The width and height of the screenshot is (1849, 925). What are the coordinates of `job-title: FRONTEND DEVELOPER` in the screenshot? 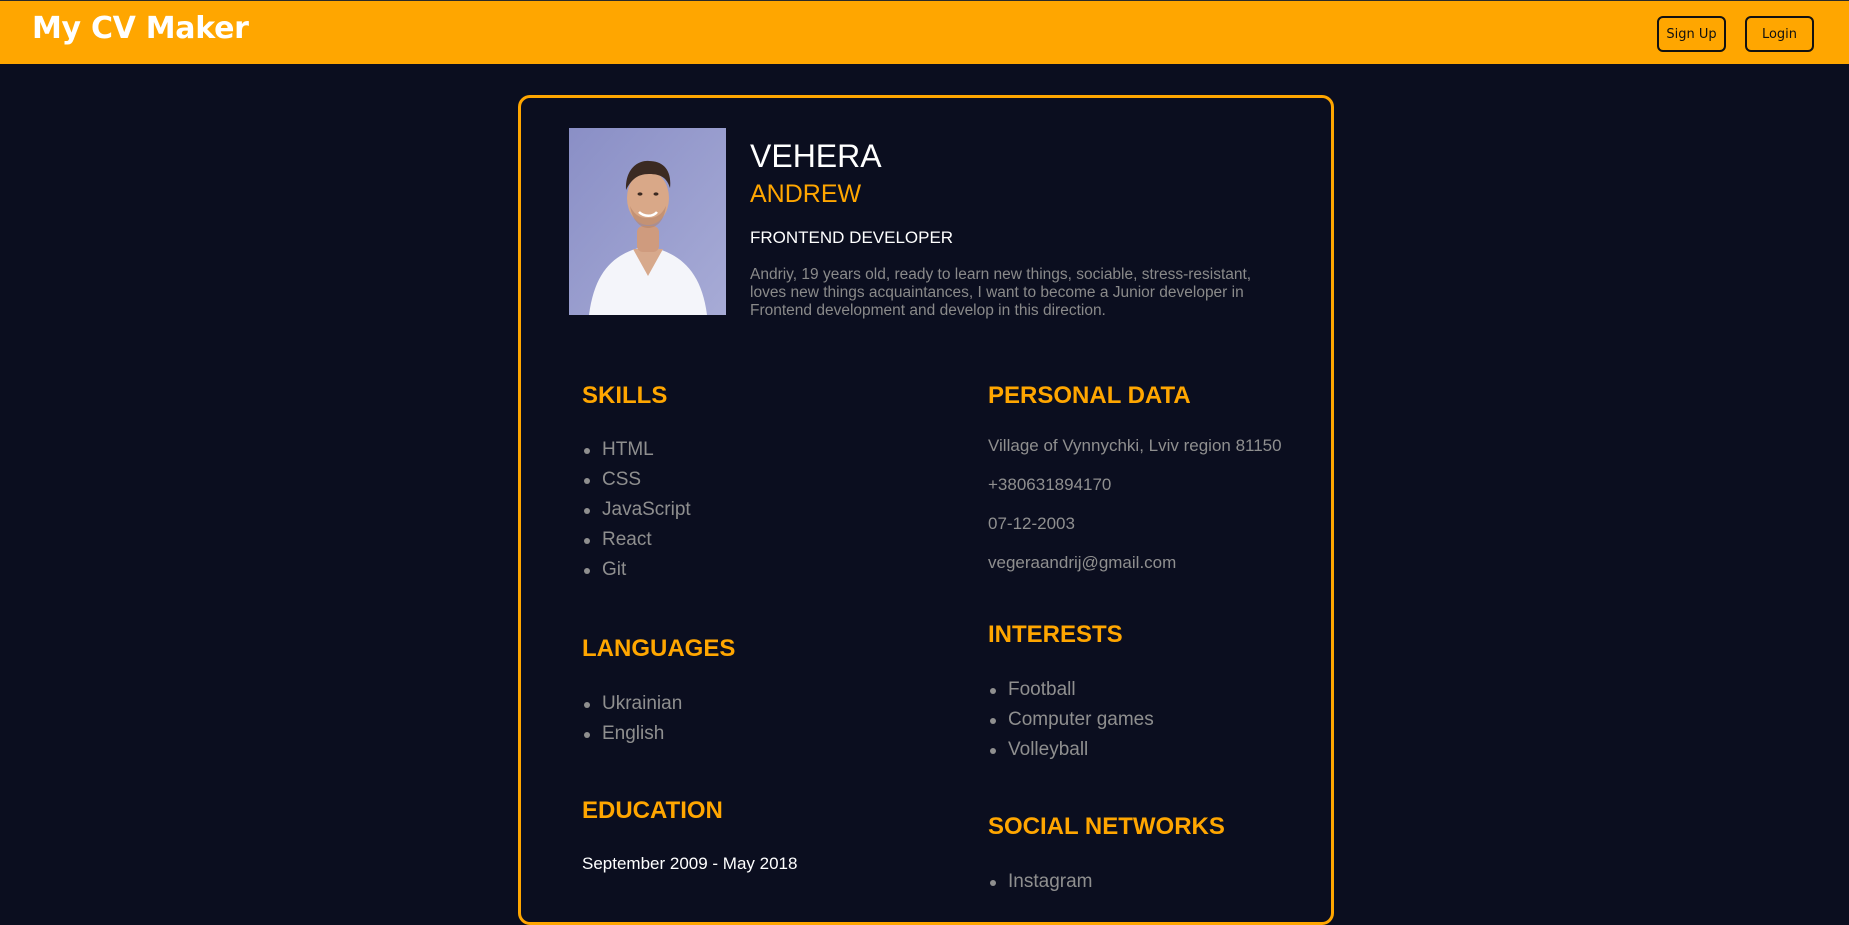 It's located at (852, 237).